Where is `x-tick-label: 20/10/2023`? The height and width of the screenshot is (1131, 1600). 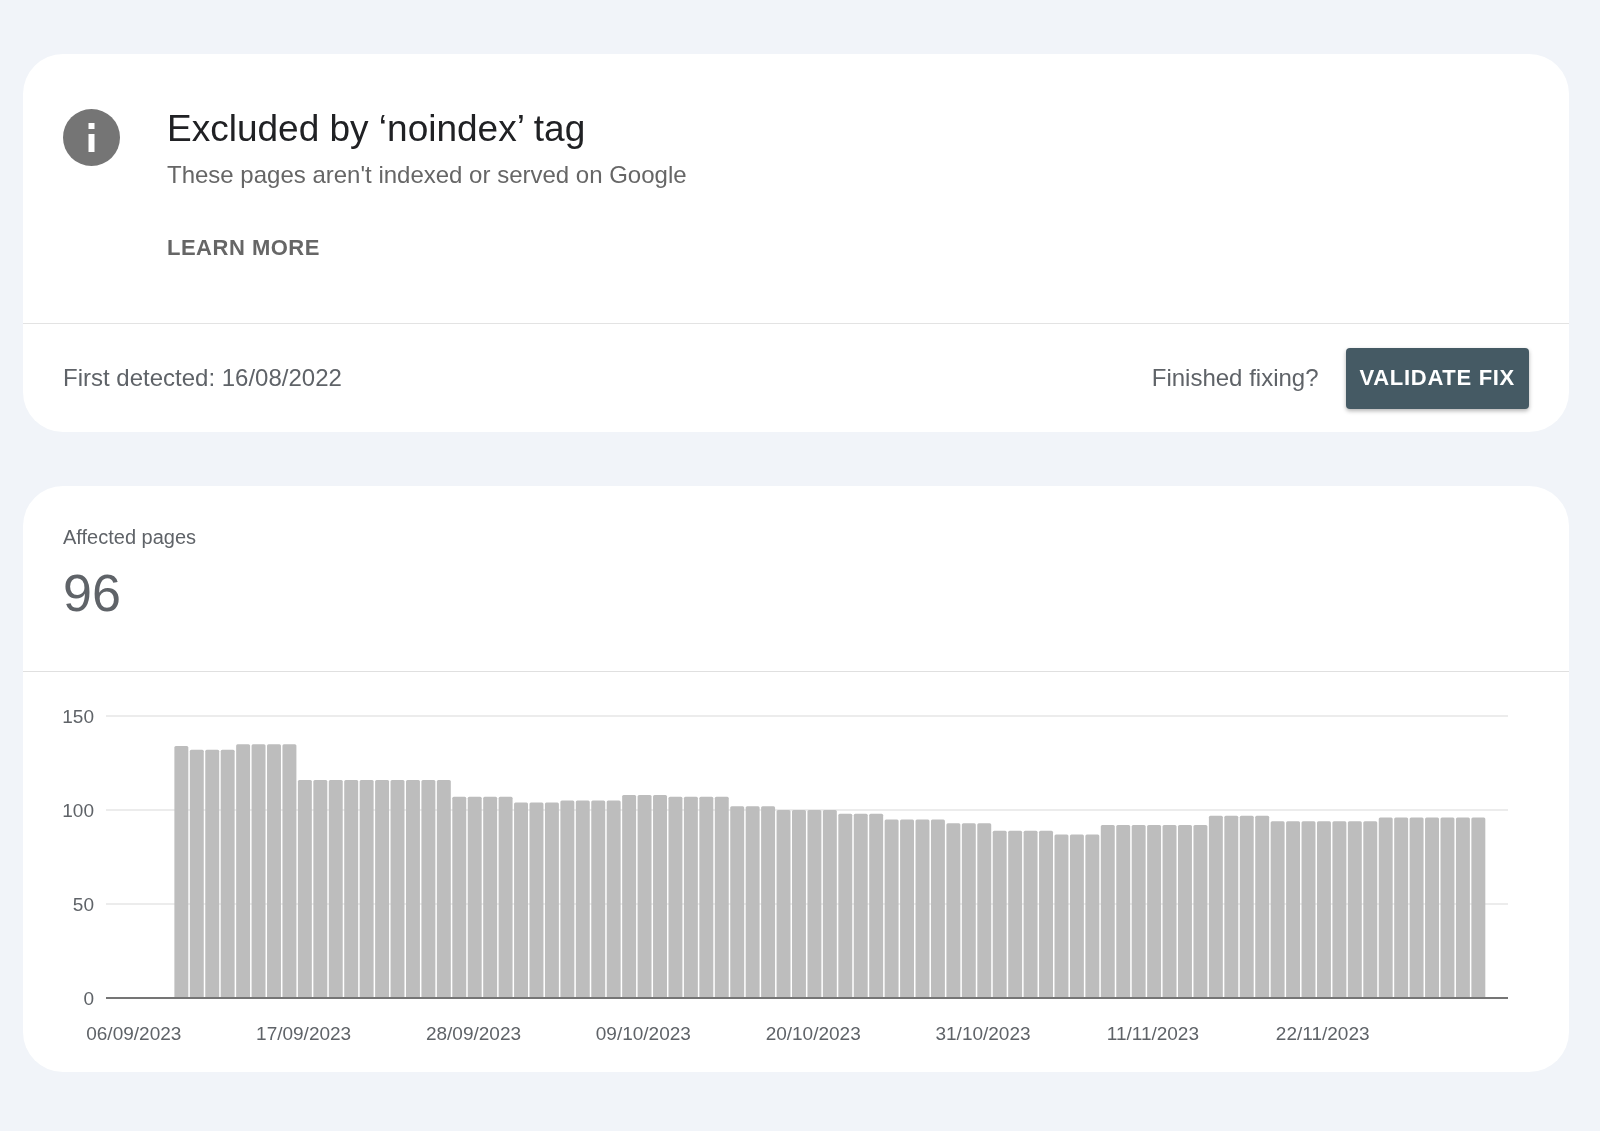 x-tick-label: 20/10/2023 is located at coordinates (813, 1033).